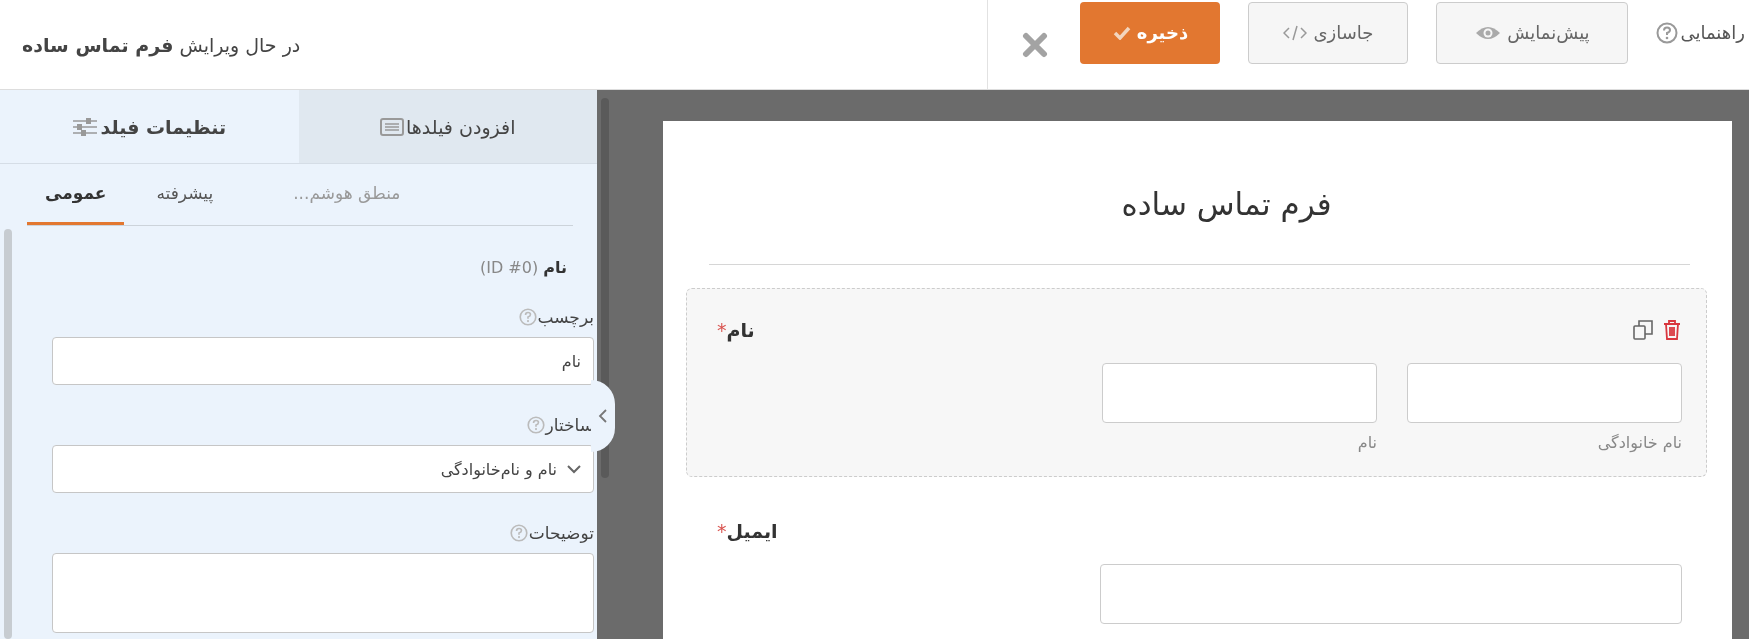 This screenshot has height=639, width=1749. Describe the element at coordinates (1488, 32) in the screenshot. I see `eye-icon` at that location.